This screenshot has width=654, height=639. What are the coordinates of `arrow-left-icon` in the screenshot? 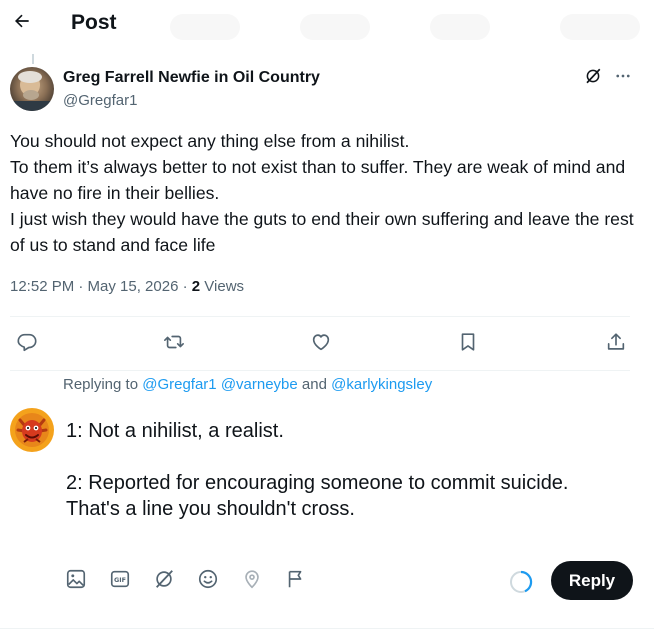 It's located at (22, 23).